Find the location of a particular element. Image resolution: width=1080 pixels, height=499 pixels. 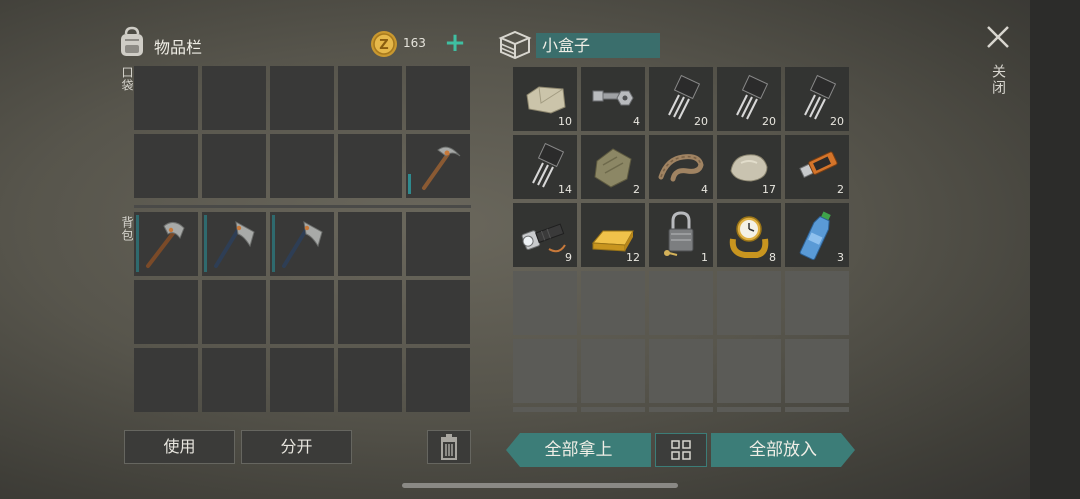

take-all-button: 全部拿上 is located at coordinates (578, 450).